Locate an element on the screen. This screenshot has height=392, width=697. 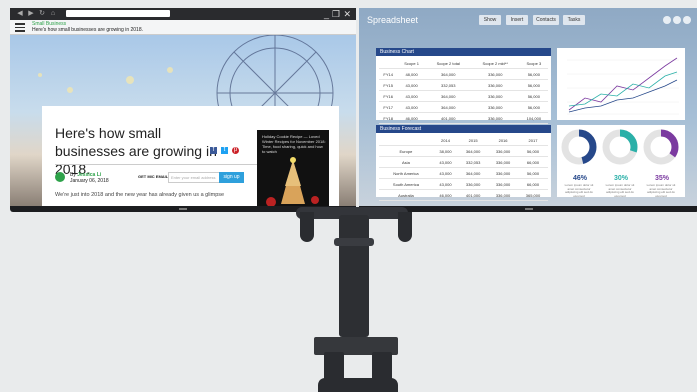
forecast-table-column-header: 2015 is located at coordinates (473, 140).